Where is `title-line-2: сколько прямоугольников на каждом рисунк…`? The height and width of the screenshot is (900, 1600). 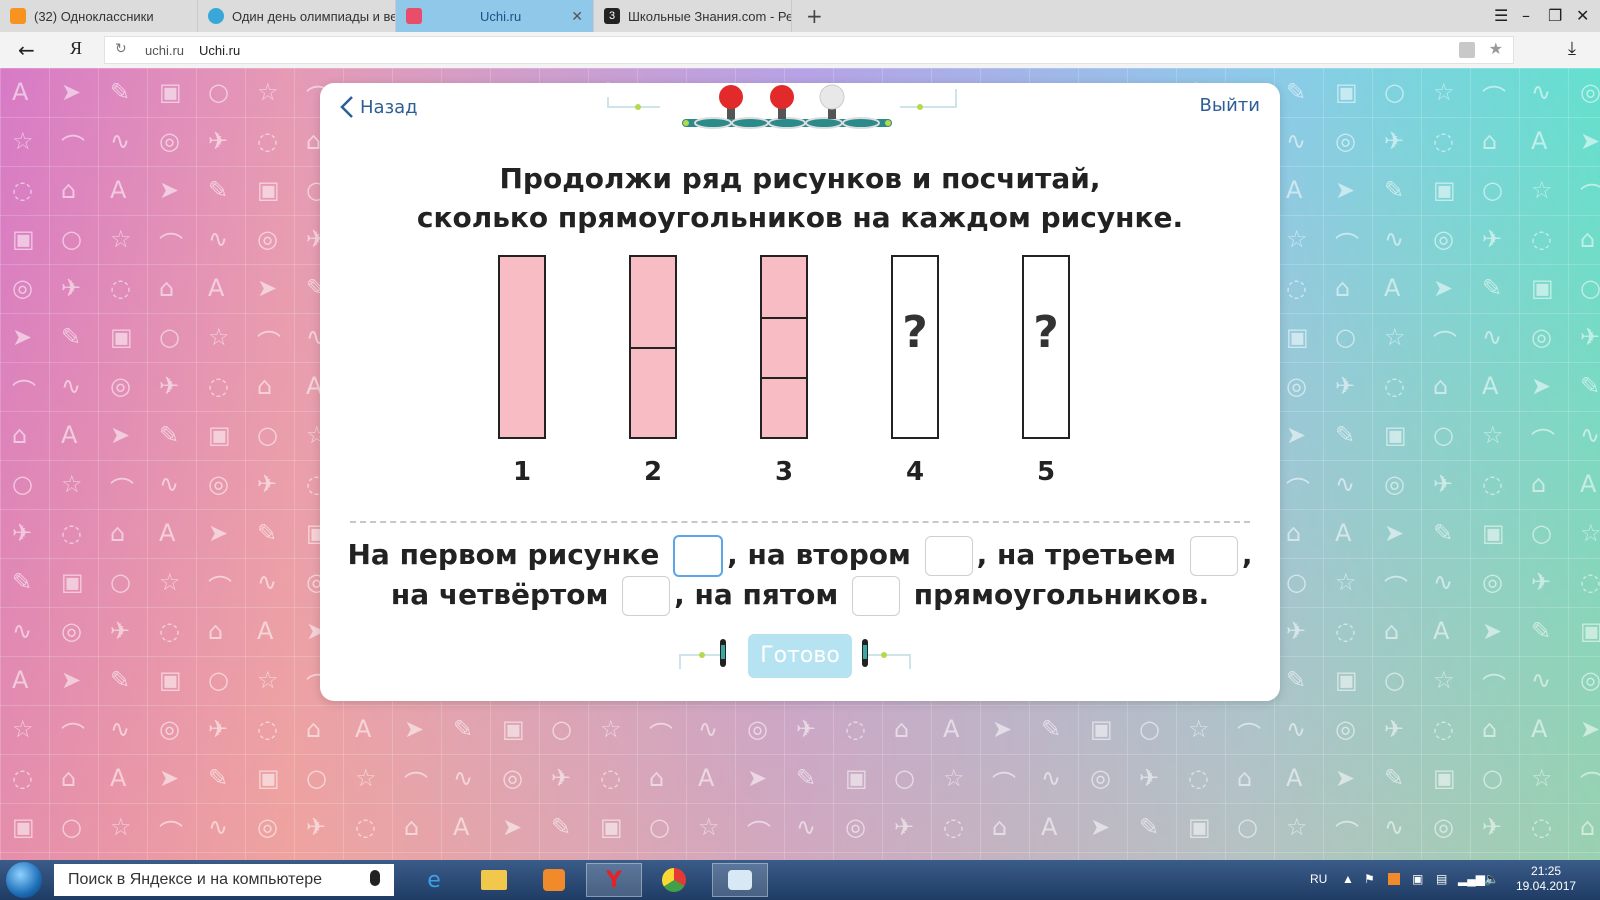 title-line-2: сколько прямоугольников на каждом рисунк… is located at coordinates (800, 217).